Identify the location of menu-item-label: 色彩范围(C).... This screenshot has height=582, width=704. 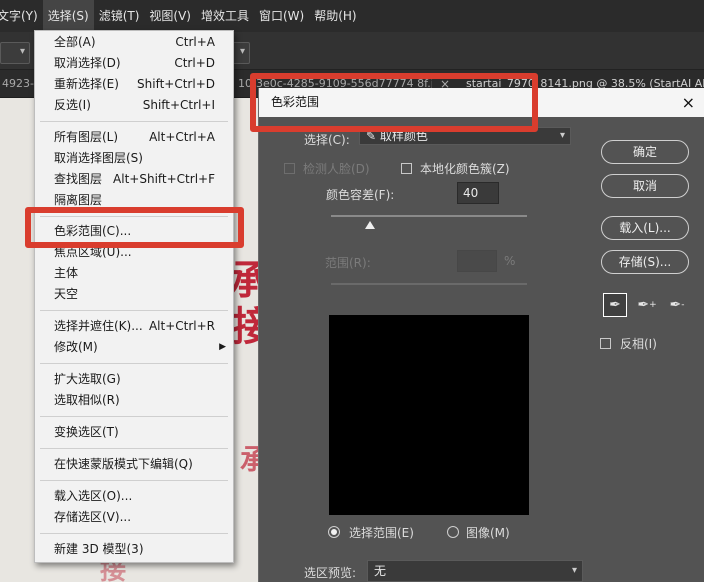
(93, 231).